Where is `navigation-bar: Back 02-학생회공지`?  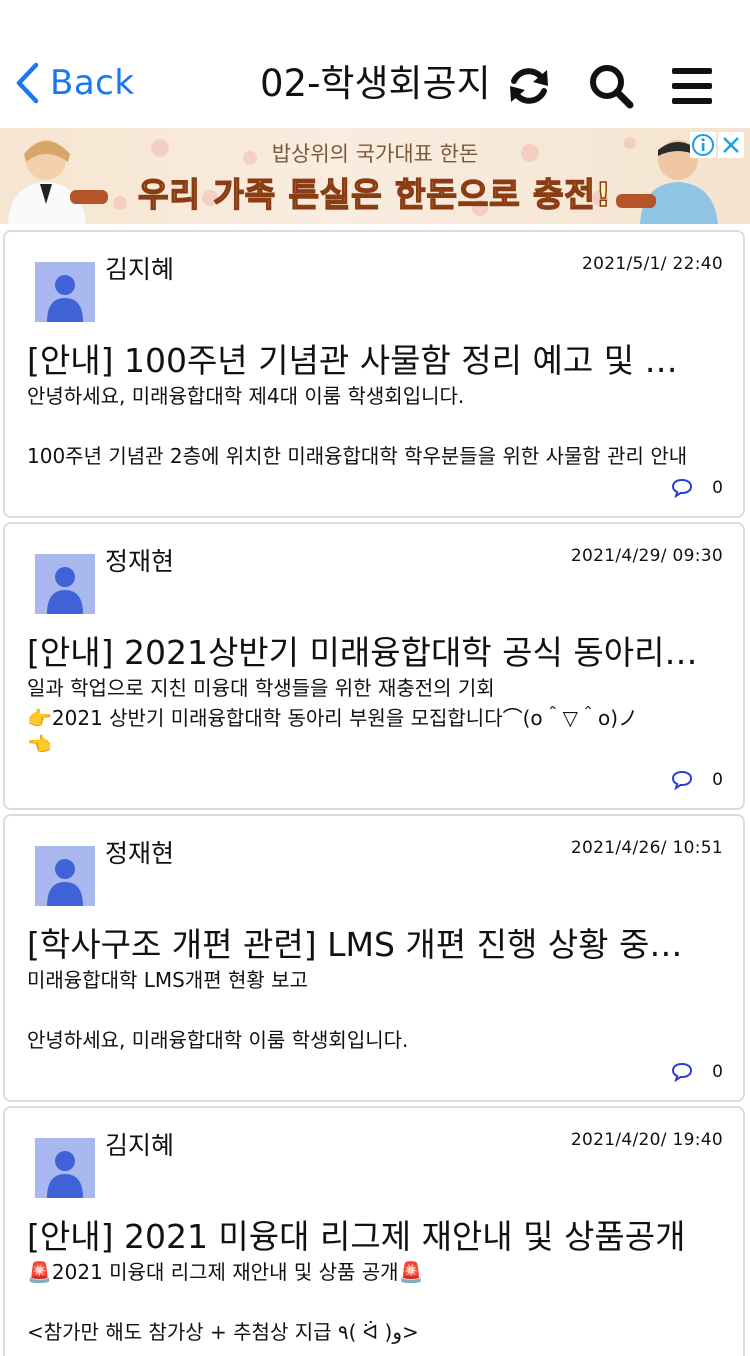
navigation-bar: Back 02-학생회공지 is located at coordinates (375, 84).